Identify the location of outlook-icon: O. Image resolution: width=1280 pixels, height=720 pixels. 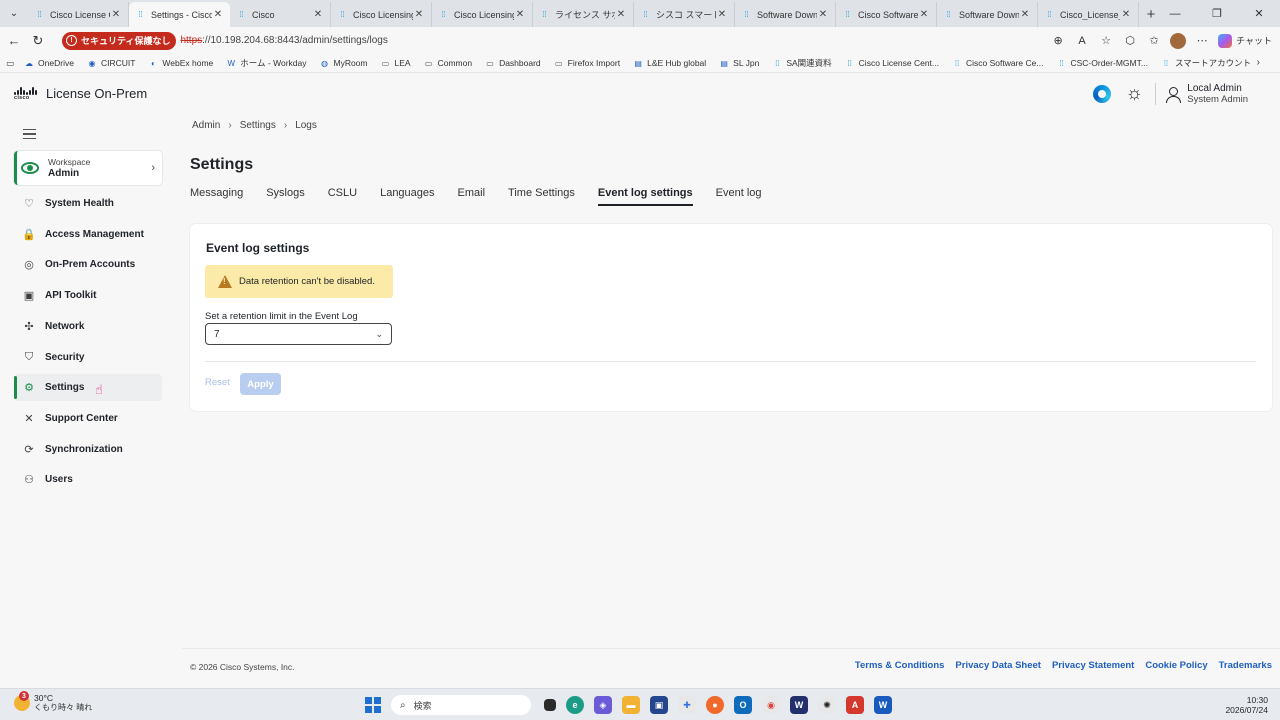
(743, 705).